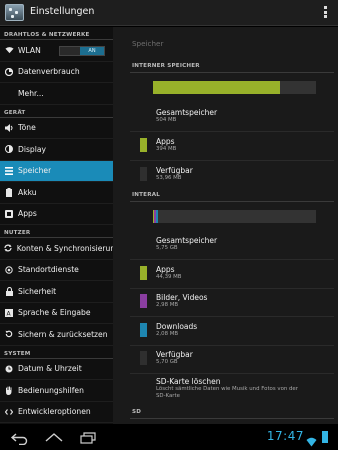 This screenshot has width=338, height=450. I want to click on backup-icon, so click(9, 334).